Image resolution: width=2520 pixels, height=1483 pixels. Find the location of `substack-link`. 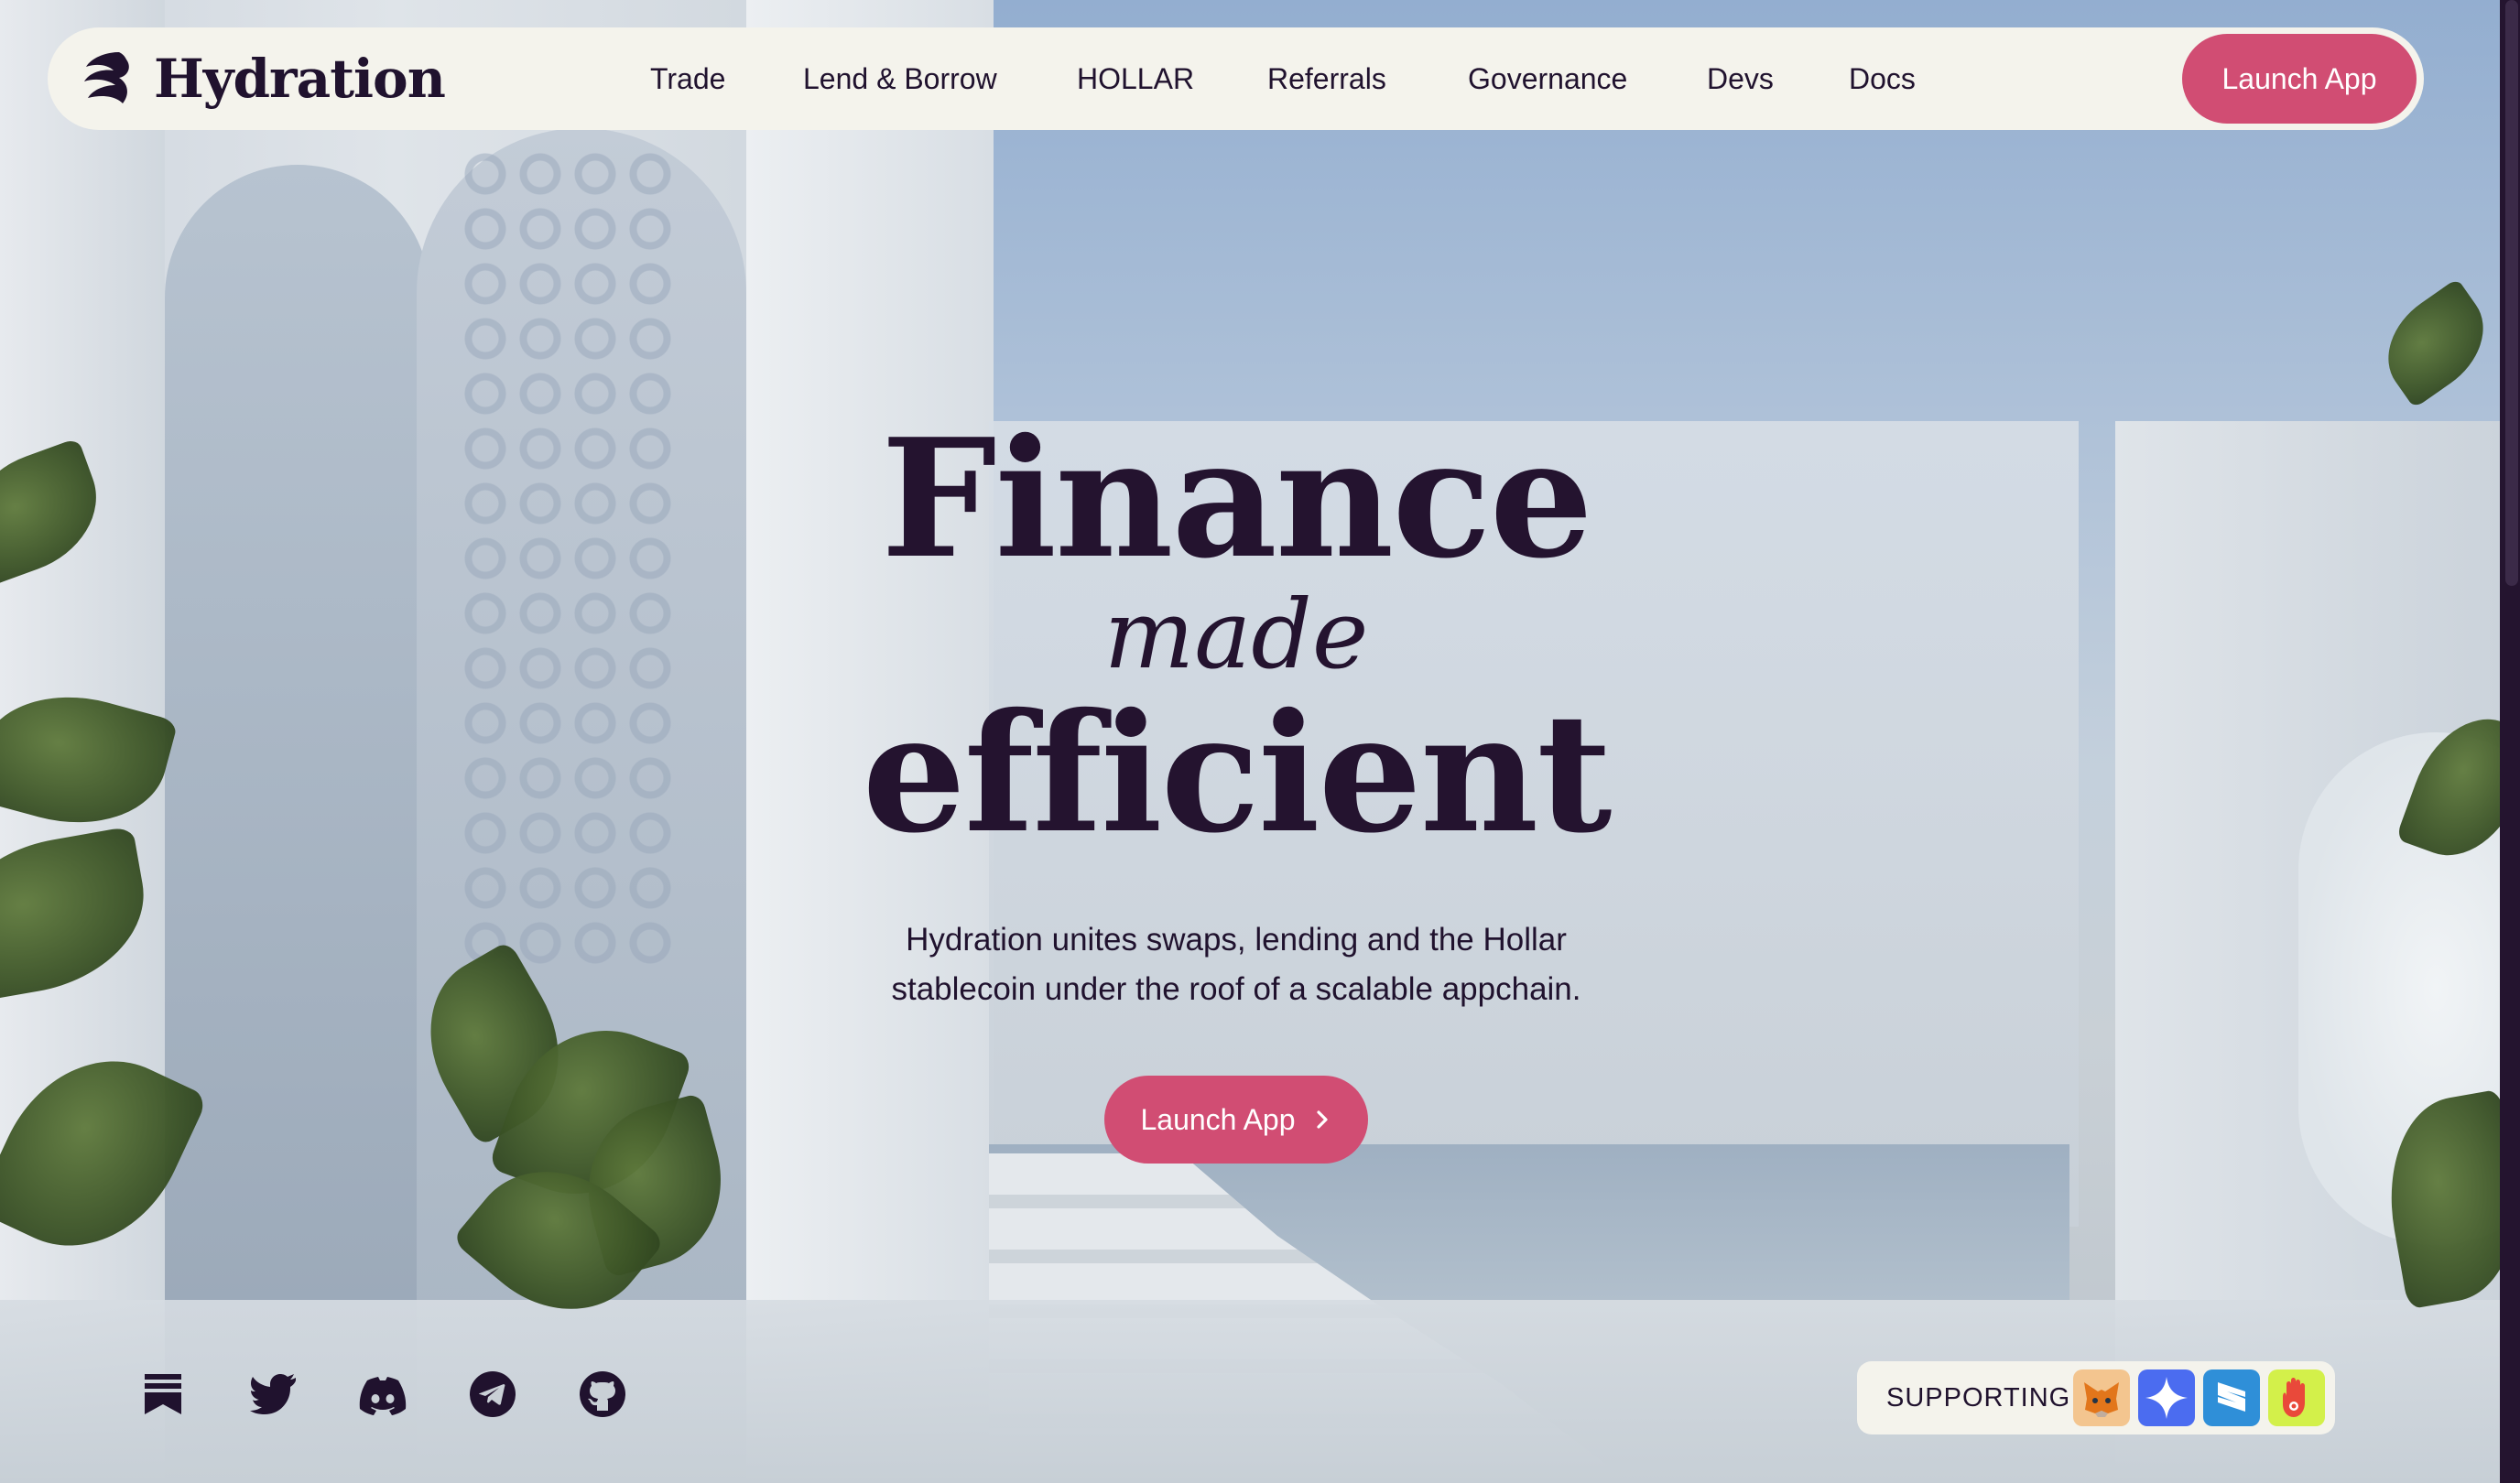

substack-link is located at coordinates (163, 1394).